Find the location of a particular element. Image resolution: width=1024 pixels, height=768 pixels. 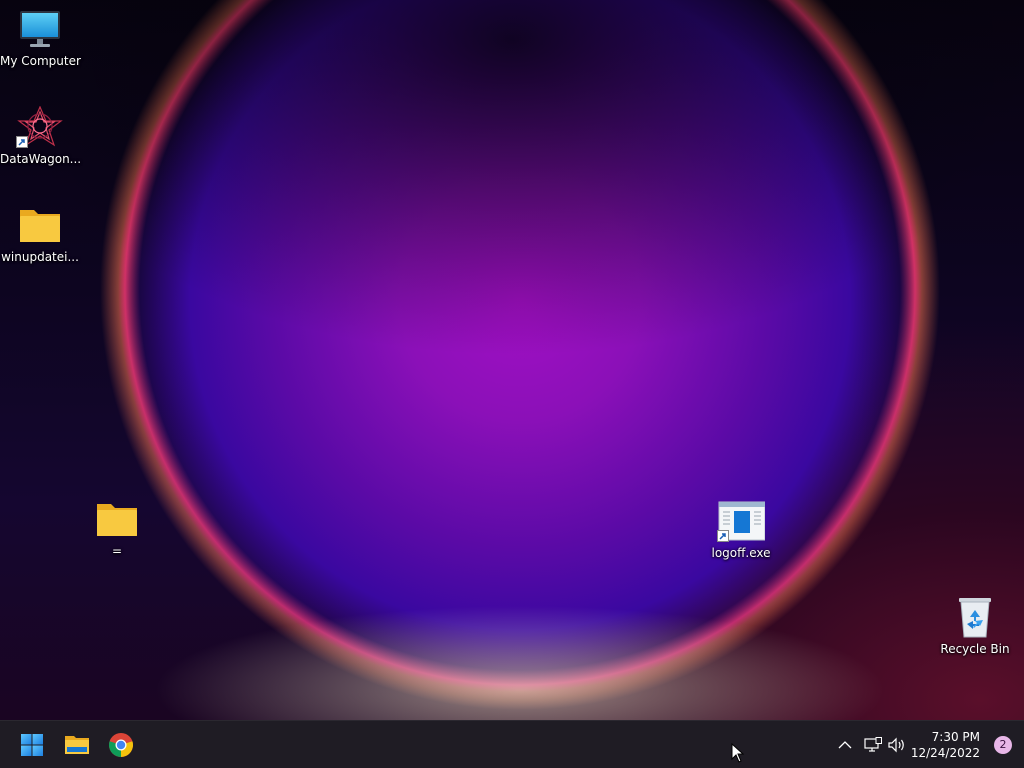

desktop-icon-label: = is located at coordinates (117, 551).